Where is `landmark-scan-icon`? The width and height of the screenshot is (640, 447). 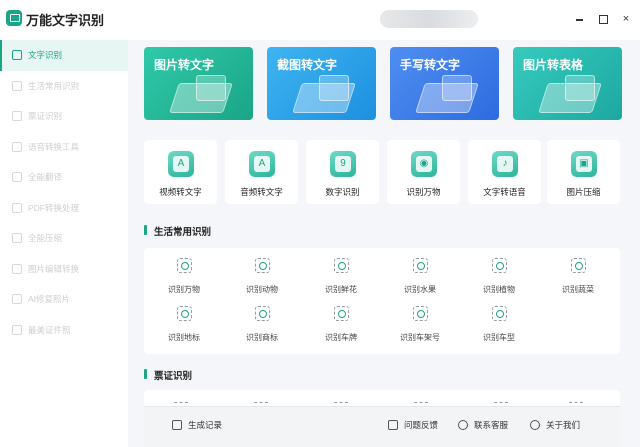
landmark-scan-icon is located at coordinates (184, 313).